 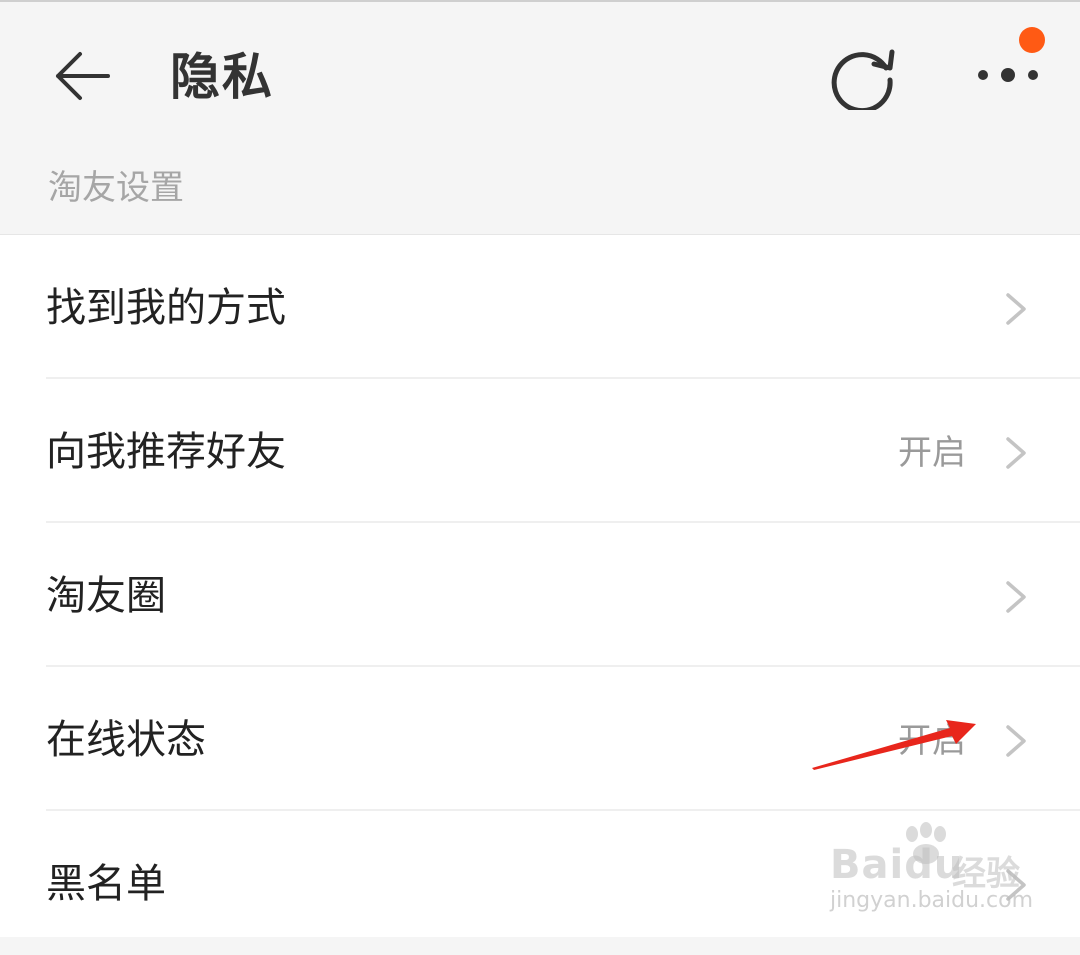 What do you see at coordinates (116, 188) in the screenshot?
I see `section-title: 淘友设置` at bounding box center [116, 188].